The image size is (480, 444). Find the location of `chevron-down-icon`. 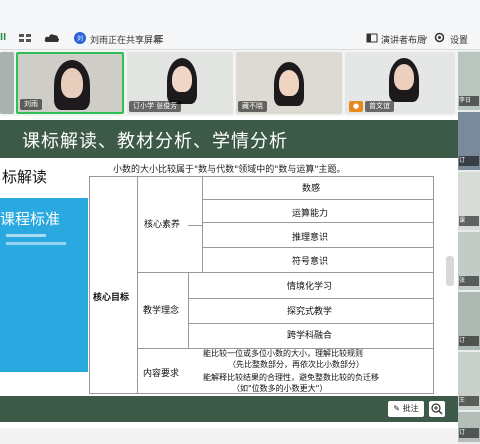

chevron-down-icon is located at coordinates (424, 38).